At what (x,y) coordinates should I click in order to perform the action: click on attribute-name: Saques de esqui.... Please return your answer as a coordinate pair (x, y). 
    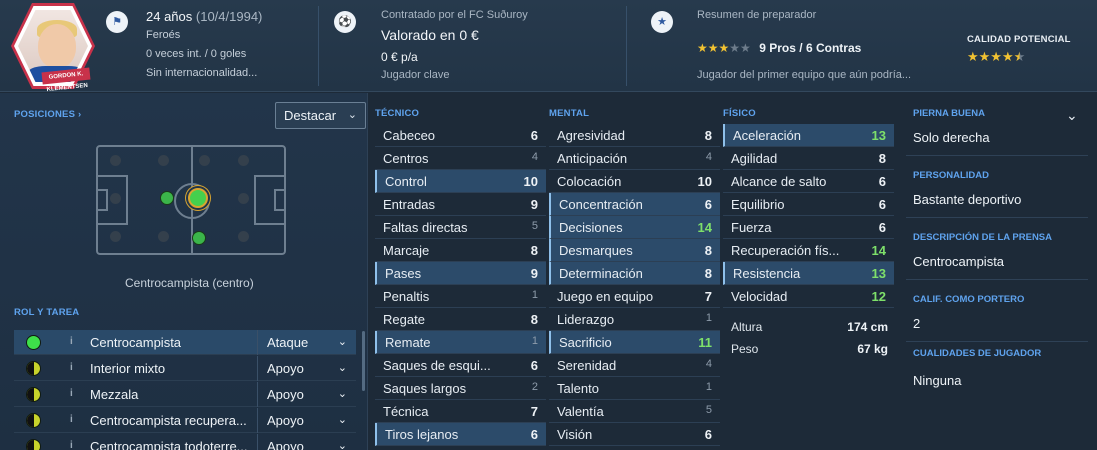
    Looking at the image, I should click on (437, 365).